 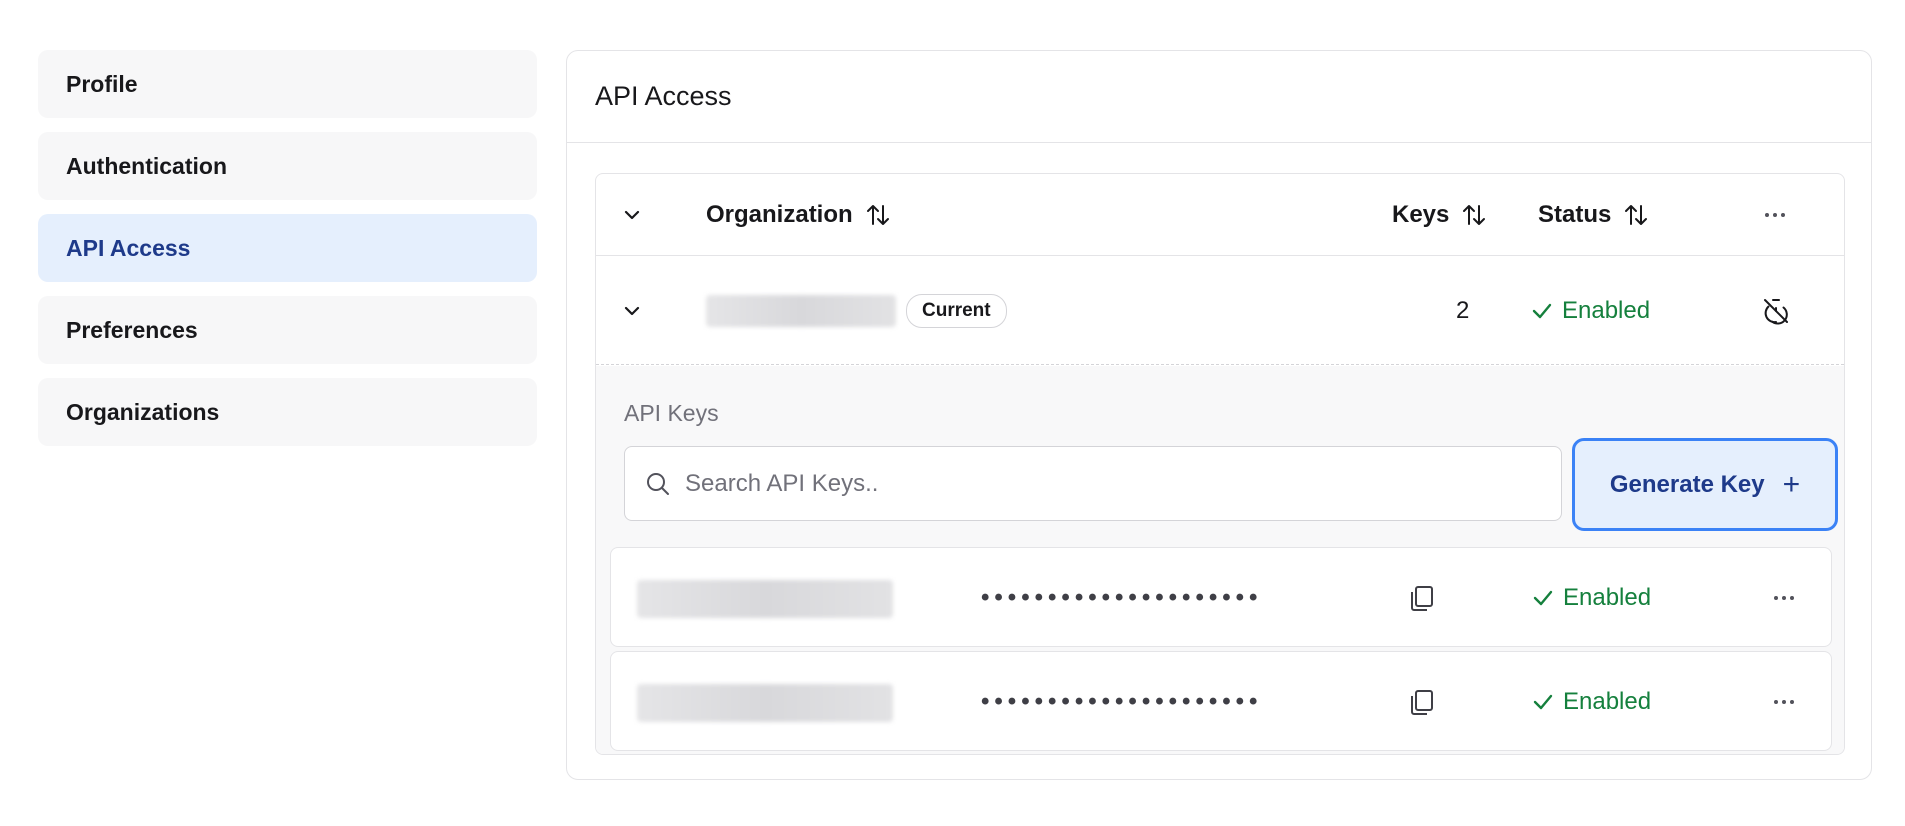 What do you see at coordinates (287, 84) in the screenshot?
I see `sidebar-item-profile: Profile` at bounding box center [287, 84].